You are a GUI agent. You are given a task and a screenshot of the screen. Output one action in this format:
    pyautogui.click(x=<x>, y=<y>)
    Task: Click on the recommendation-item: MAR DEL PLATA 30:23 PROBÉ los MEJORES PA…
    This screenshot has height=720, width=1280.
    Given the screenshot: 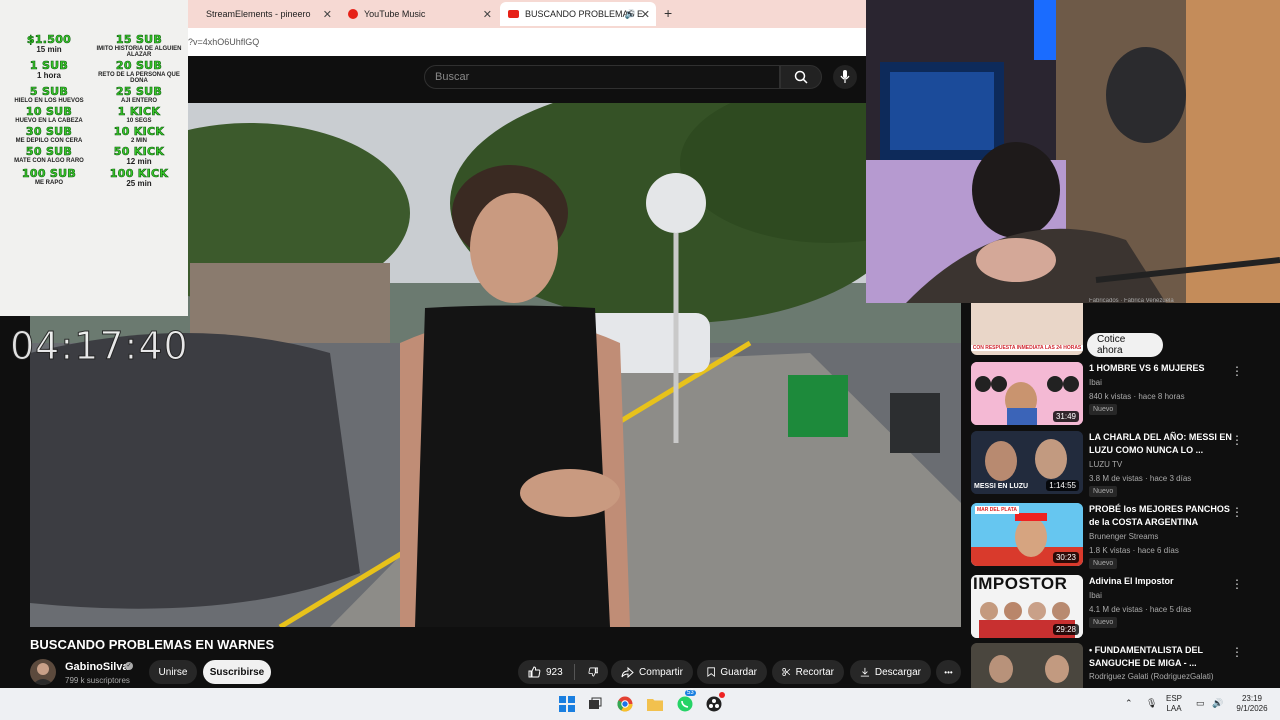 What is the action you would take?
    pyautogui.click(x=1121, y=536)
    